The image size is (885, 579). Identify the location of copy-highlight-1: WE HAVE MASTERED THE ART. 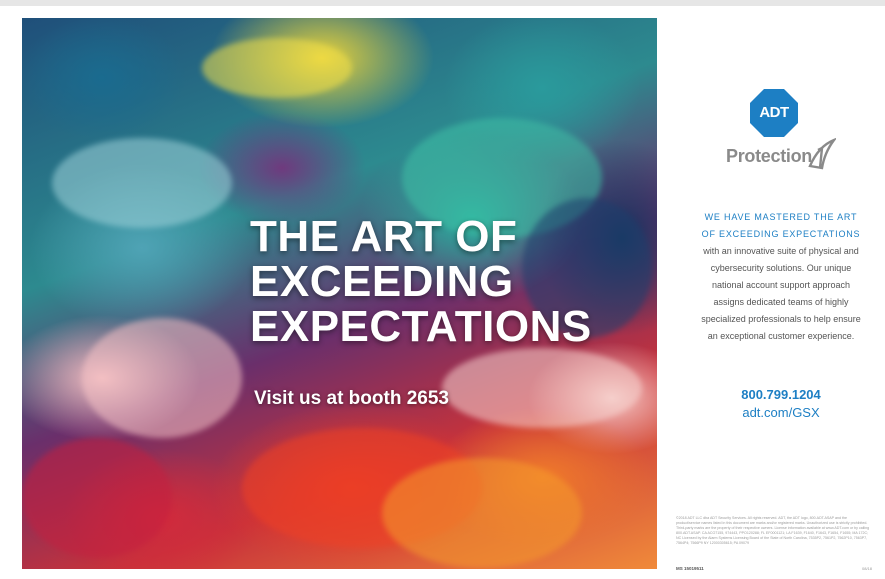
(781, 217).